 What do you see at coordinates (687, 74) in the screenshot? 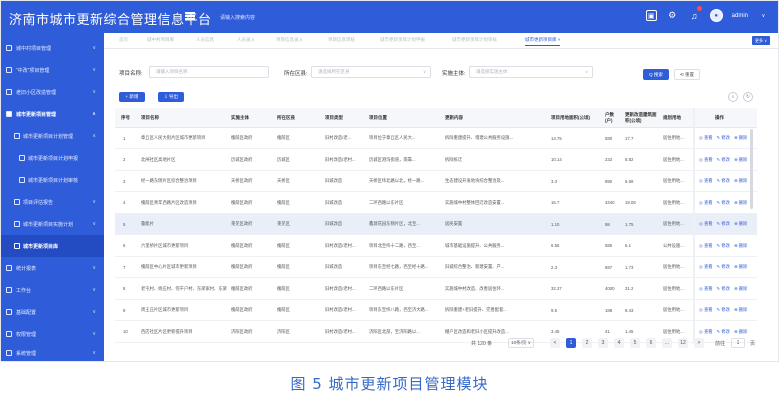
I see `reset-button: ⟲ 重置` at bounding box center [687, 74].